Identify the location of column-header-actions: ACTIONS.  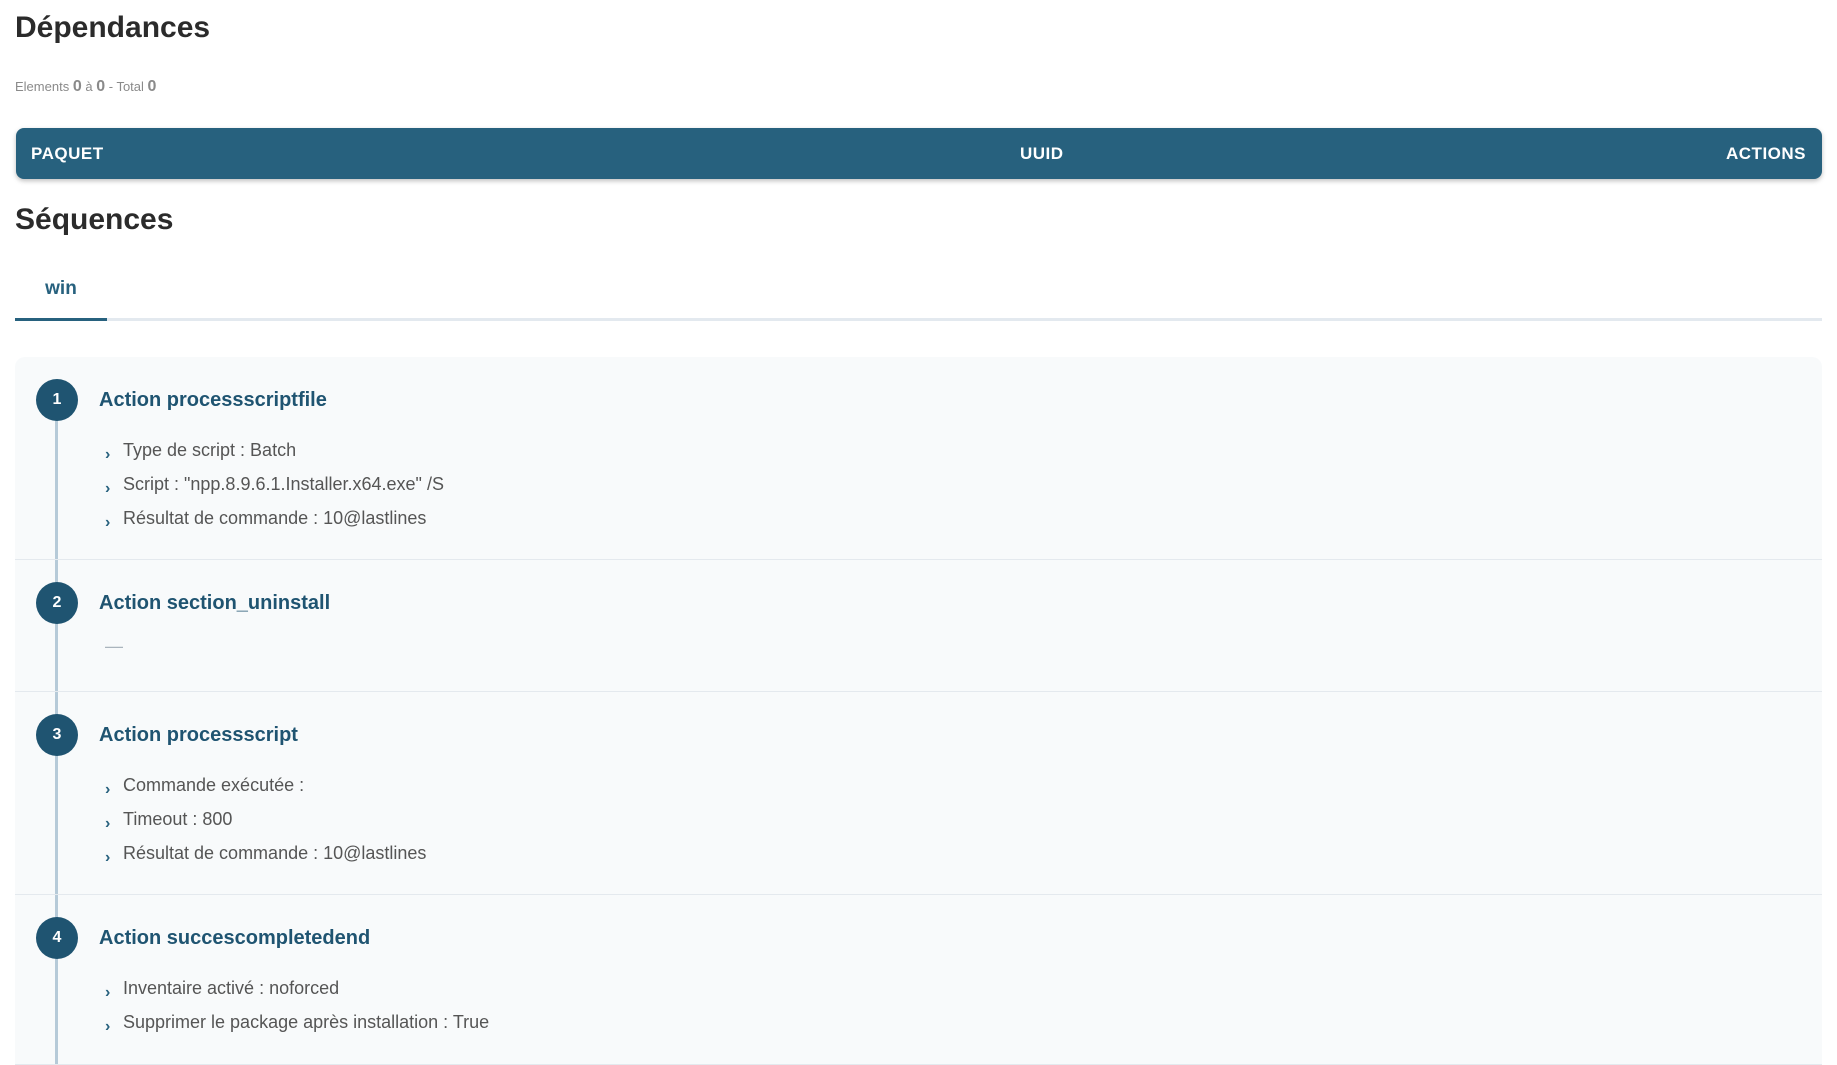
(1766, 154).